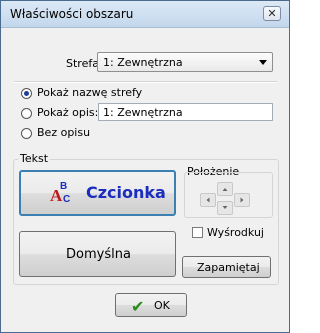 This screenshot has height=333, width=320. I want to click on font-button-label: Czcionka, so click(126, 192).